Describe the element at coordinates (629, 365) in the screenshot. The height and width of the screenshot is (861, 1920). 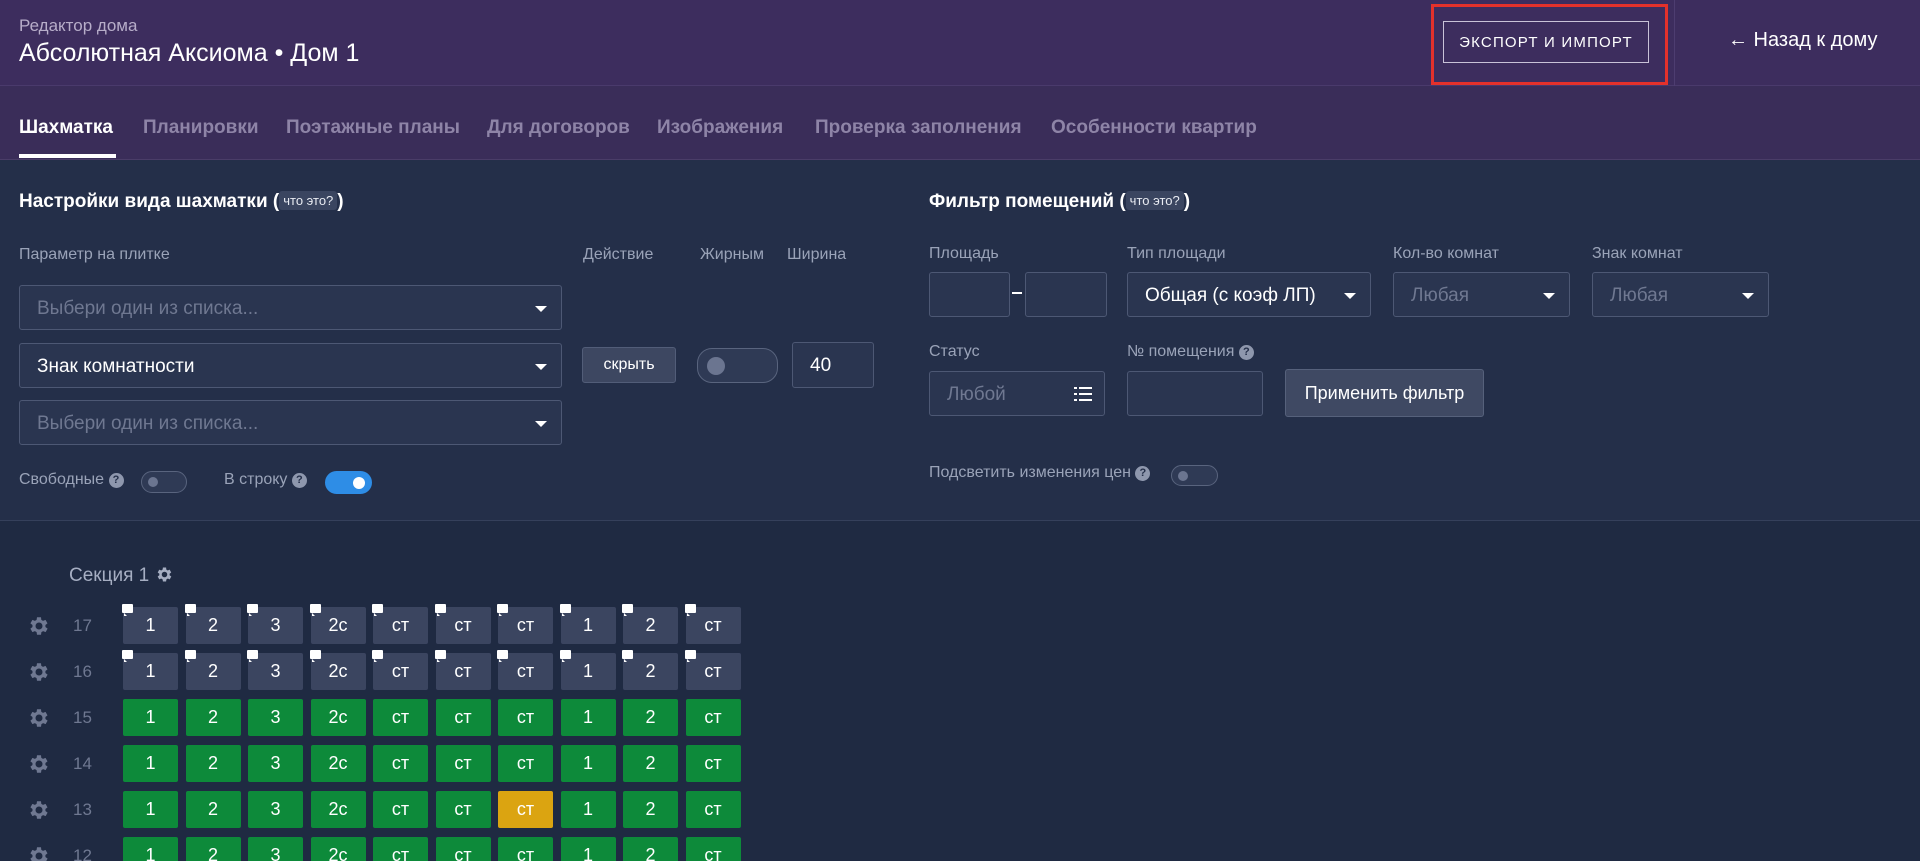
I see `hide-button: скрыть` at that location.